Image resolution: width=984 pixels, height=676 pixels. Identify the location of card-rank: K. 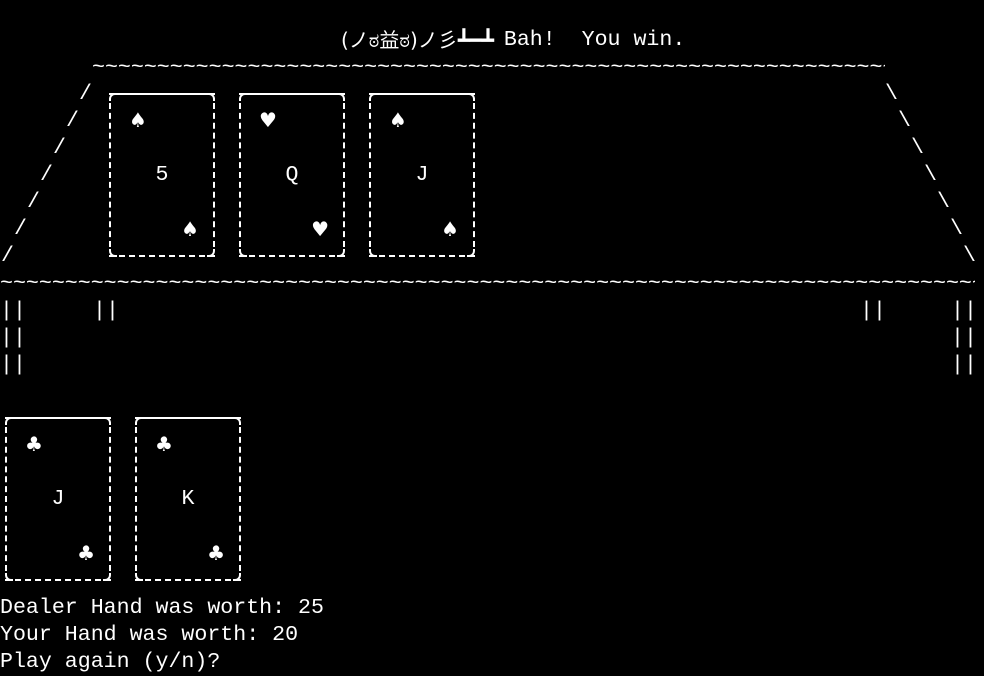
(188, 499).